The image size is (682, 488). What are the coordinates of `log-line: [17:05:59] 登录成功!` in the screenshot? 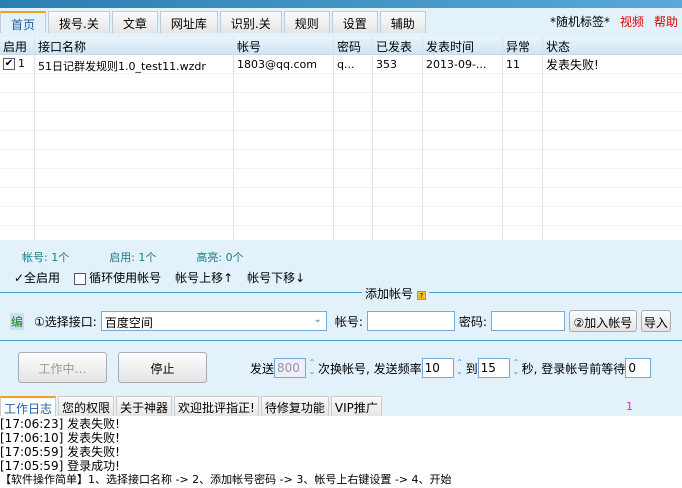 It's located at (60, 466).